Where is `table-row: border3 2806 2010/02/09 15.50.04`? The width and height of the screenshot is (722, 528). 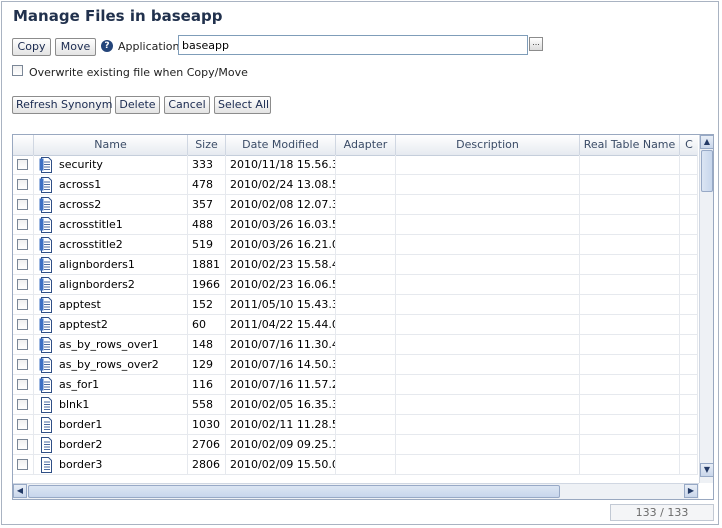
table-row: border3 2806 2010/02/09 15.50.04 is located at coordinates (355, 465).